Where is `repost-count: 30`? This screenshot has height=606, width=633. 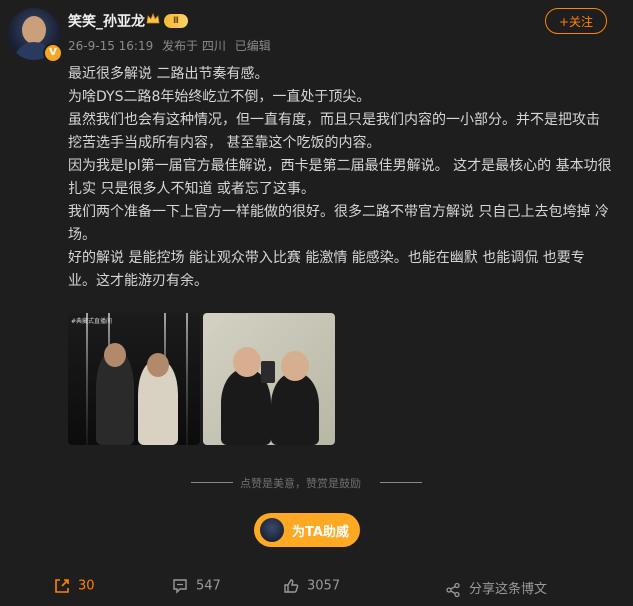 repost-count: 30 is located at coordinates (86, 586).